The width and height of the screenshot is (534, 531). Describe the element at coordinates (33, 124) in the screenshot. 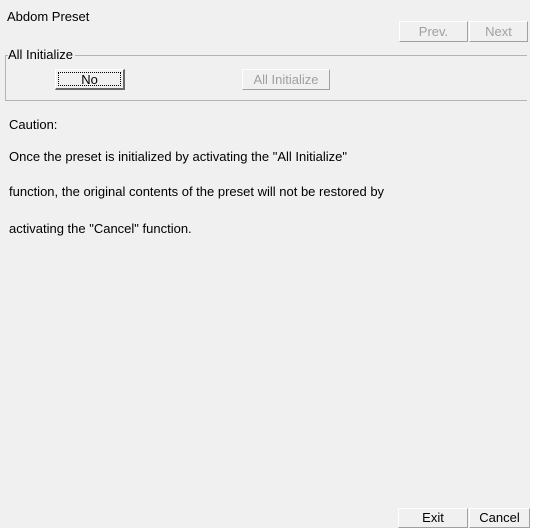

I see `caution-heading: Caution:` at that location.